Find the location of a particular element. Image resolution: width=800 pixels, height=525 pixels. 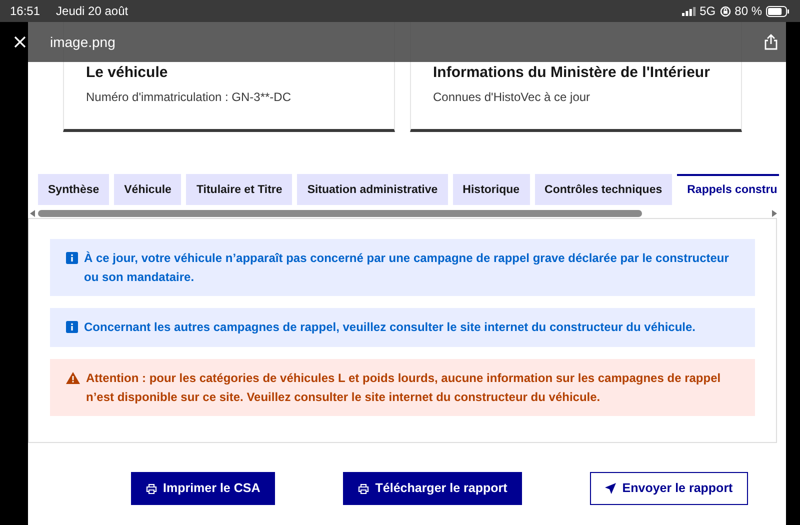

status-date: Jeudi 20 août is located at coordinates (92, 11).